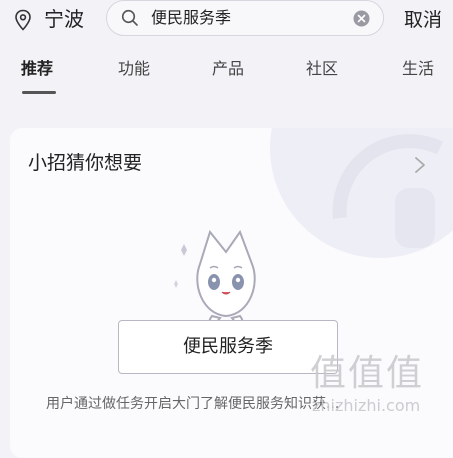 Image resolution: width=453 pixels, height=458 pixels. I want to click on city-label: 宁波, so click(64, 19).